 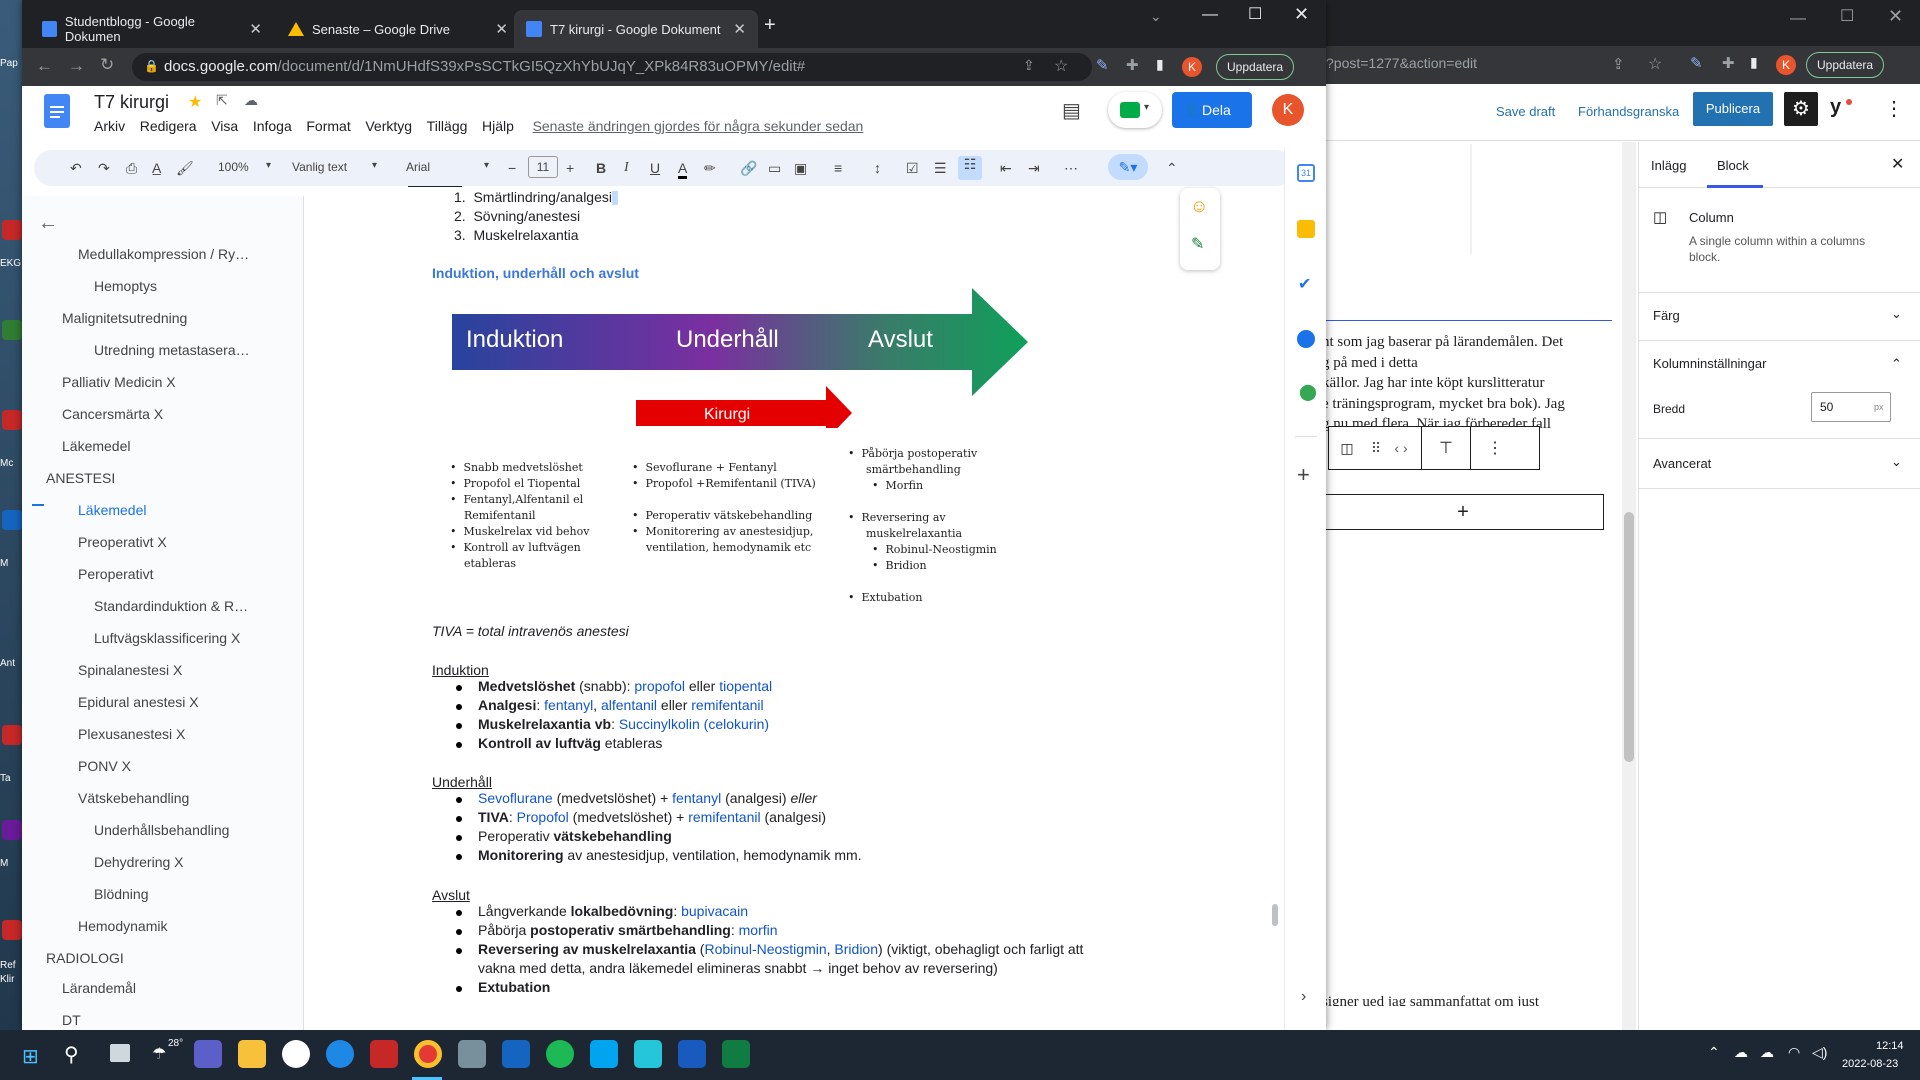 I want to click on width-input: 50 px, so click(x=1851, y=407).